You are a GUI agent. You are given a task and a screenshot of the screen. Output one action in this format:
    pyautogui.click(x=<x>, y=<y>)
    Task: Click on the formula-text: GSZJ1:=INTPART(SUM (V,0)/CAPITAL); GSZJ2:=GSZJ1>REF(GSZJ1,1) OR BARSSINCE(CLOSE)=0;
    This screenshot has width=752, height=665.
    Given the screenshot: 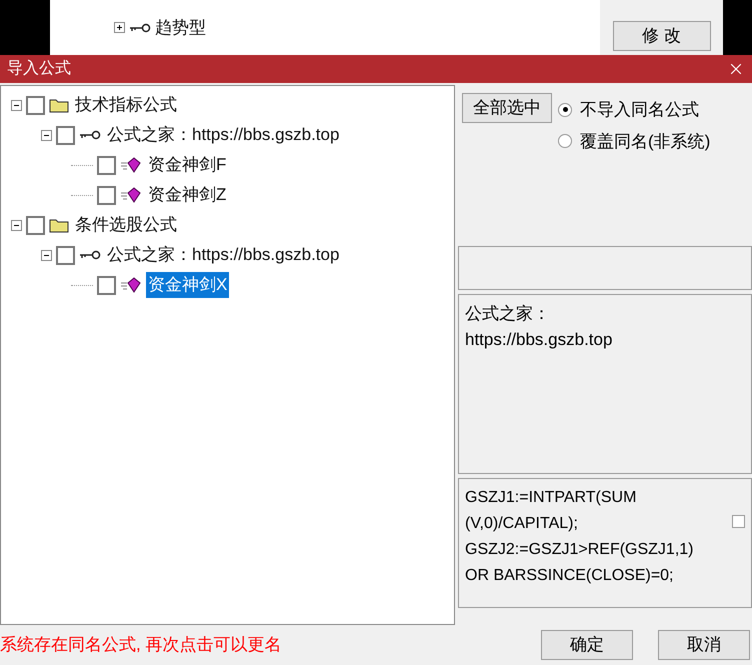 What is the action you would take?
    pyautogui.click(x=579, y=537)
    